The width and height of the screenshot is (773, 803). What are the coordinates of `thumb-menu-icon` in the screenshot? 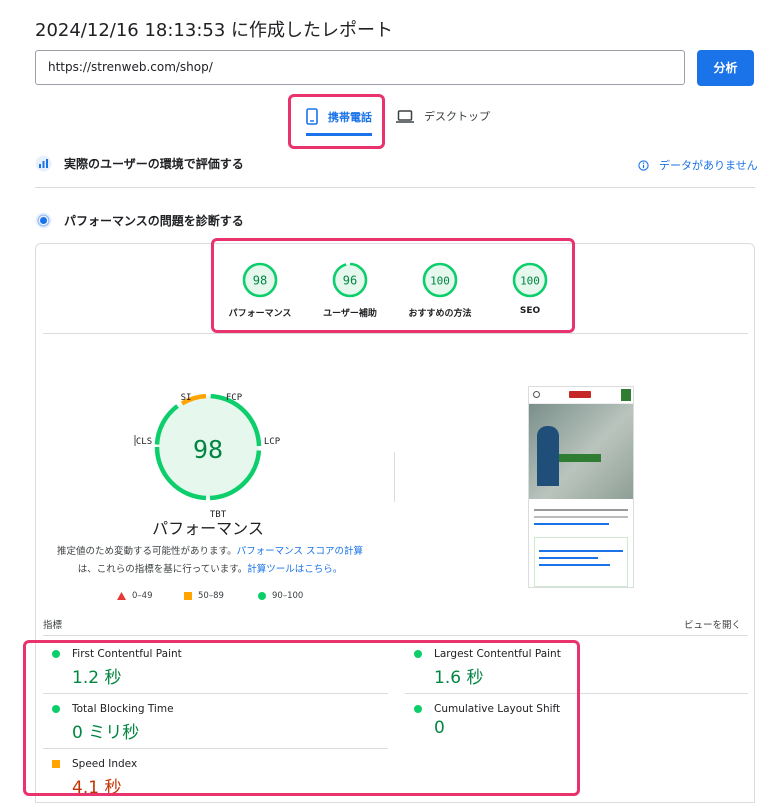 It's located at (626, 395).